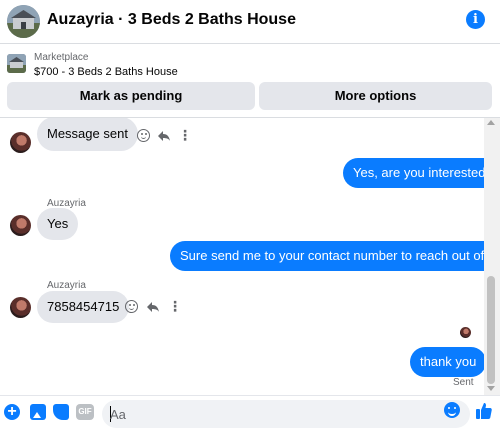 The image size is (500, 437). What do you see at coordinates (131, 96) in the screenshot?
I see `mark-as-pending-button: Mark as pending` at bounding box center [131, 96].